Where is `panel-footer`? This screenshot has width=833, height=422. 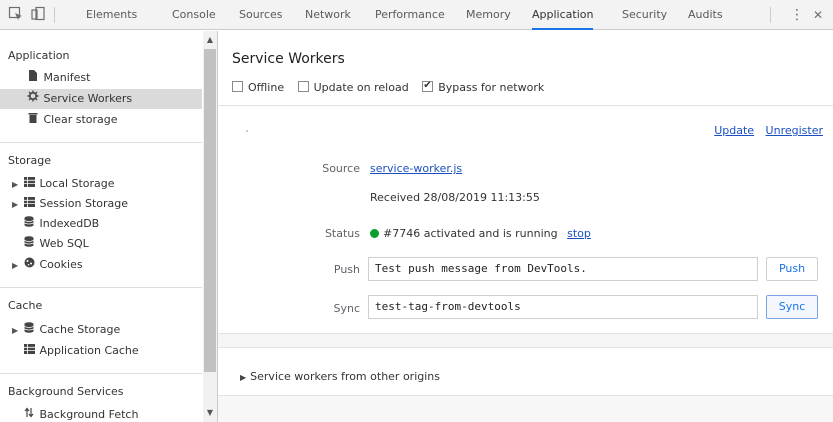
panel-footer is located at coordinates (525, 409).